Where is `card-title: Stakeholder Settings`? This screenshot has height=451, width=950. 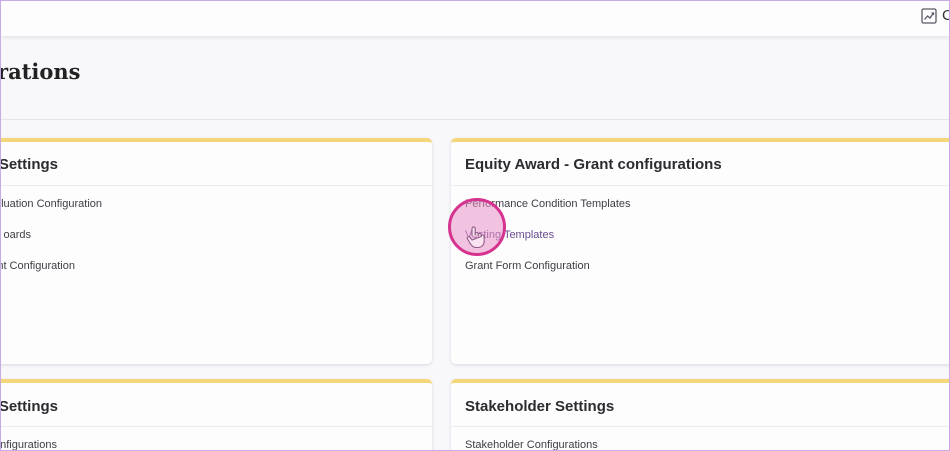 card-title: Stakeholder Settings is located at coordinates (540, 406).